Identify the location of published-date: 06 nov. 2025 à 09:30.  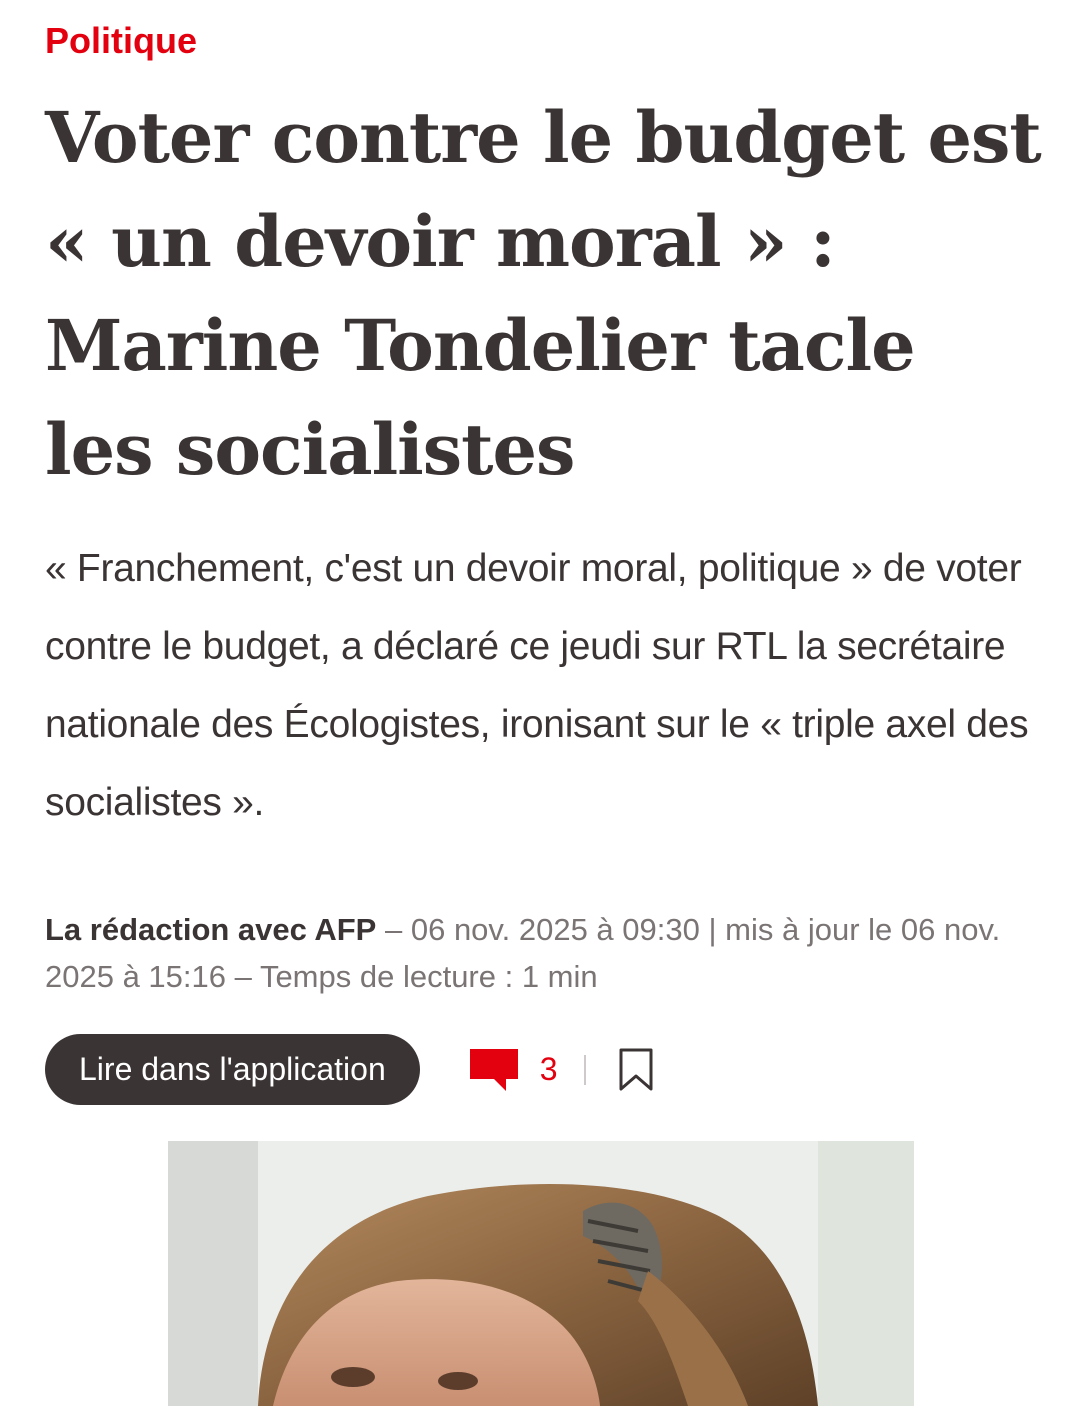
(555, 929).